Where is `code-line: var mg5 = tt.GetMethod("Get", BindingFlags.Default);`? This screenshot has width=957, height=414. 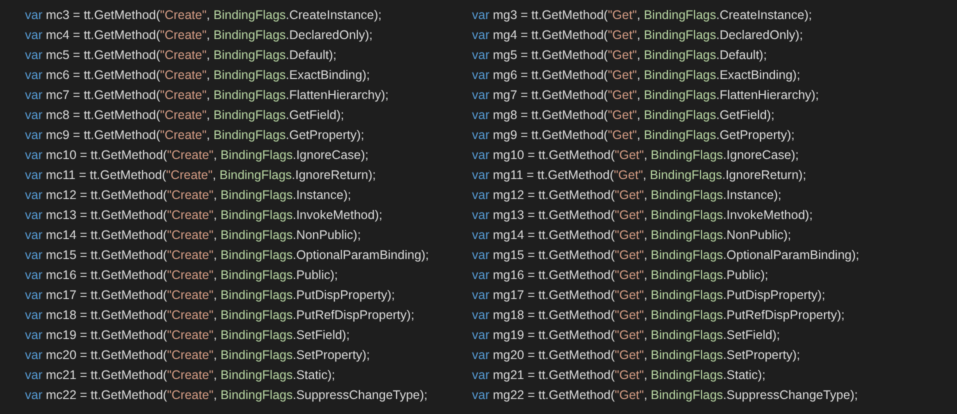 code-line: var mg5 = tt.GetMethod("Get", BindingFlags.Default); is located at coordinates (619, 55).